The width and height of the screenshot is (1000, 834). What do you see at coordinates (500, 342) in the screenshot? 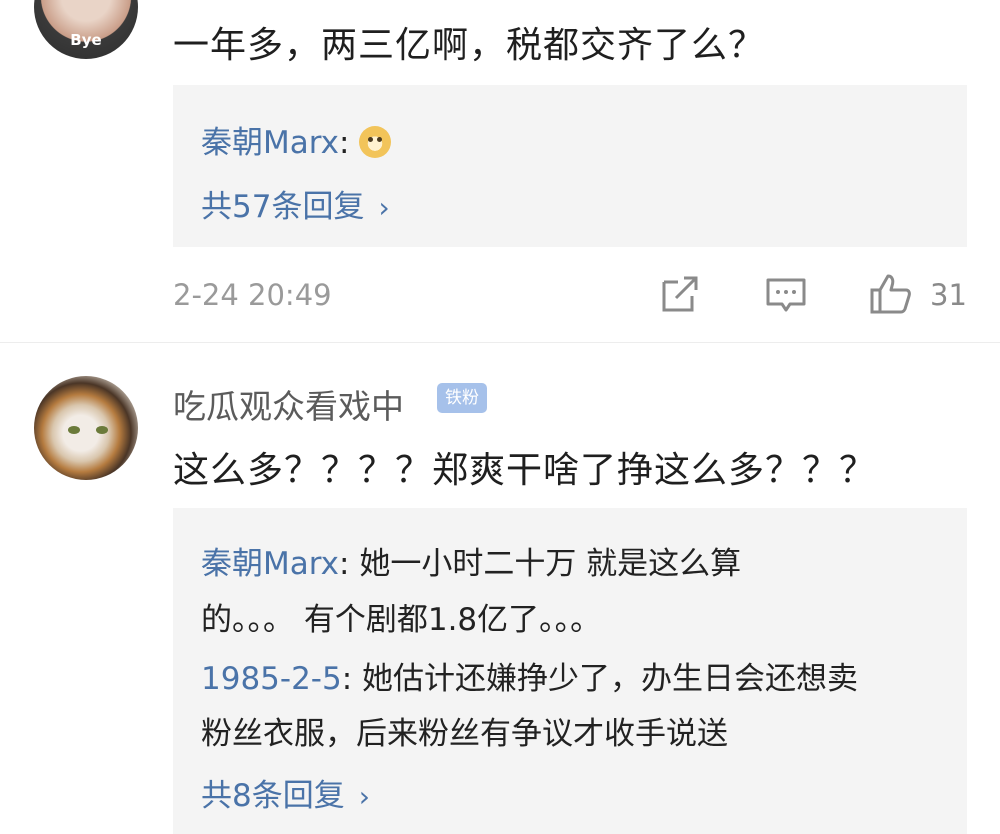
I see `divider` at bounding box center [500, 342].